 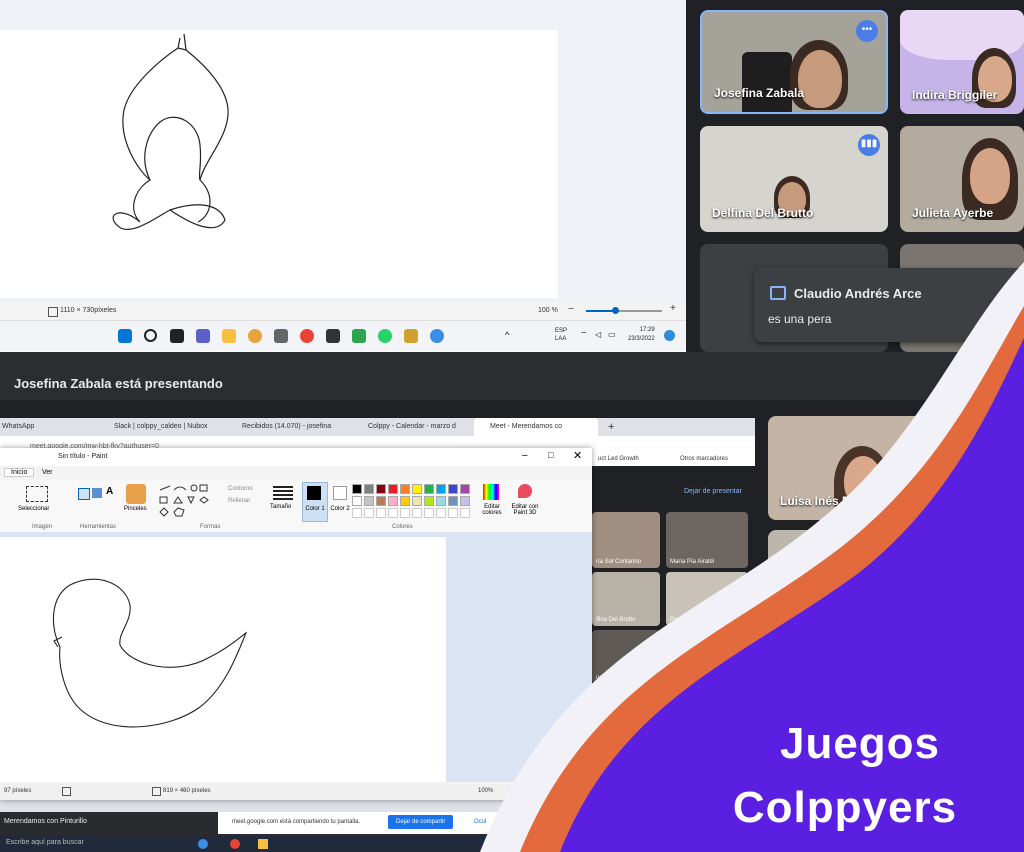 What do you see at coordinates (385, 336) in the screenshot?
I see `whatsapp-icon` at bounding box center [385, 336].